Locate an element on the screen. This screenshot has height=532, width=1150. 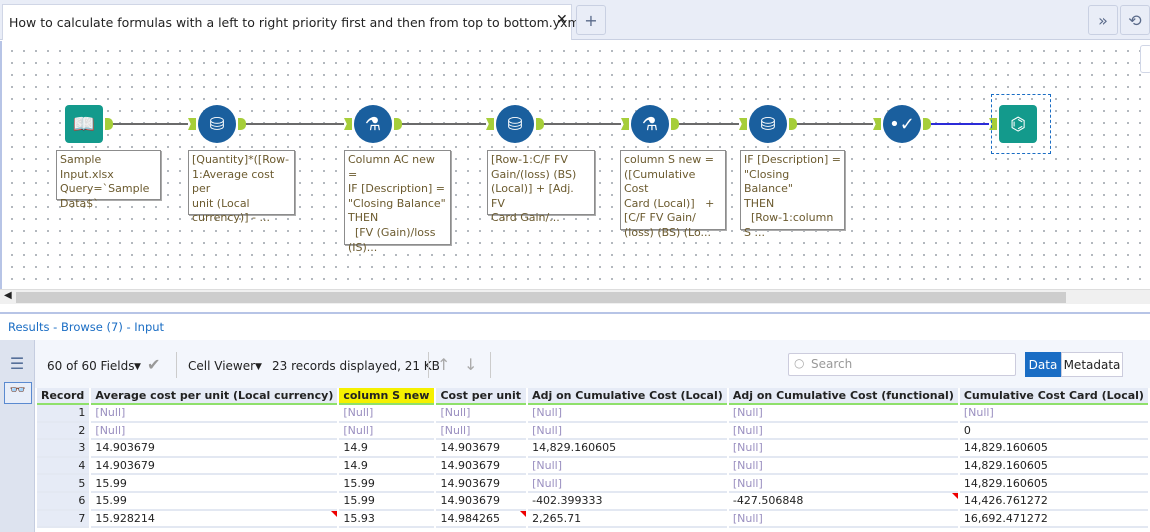
table-cell: 2,265.71 is located at coordinates (627, 519).